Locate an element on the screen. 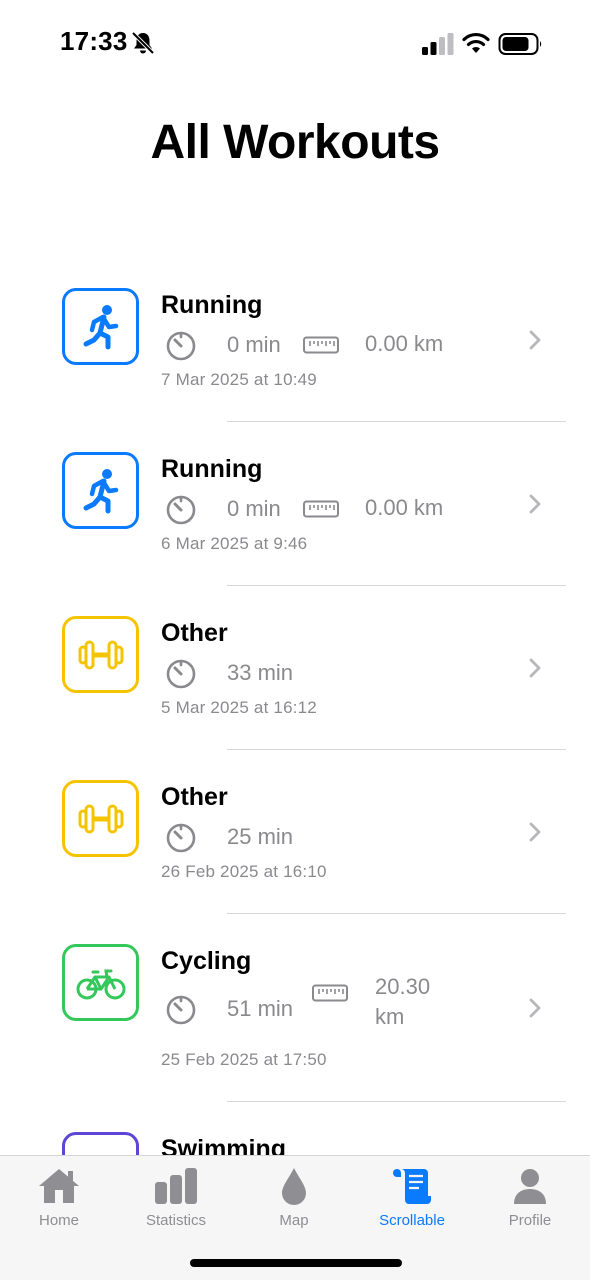  tab-scrollable: Scrollable is located at coordinates (412, 1201).